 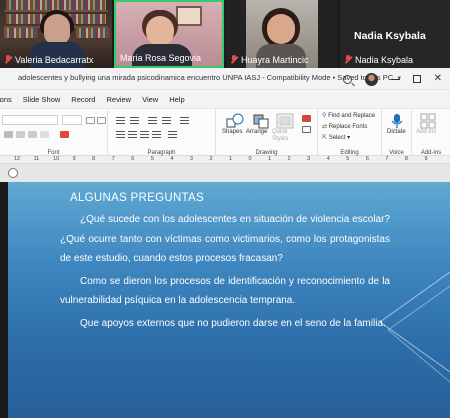 I want to click on shapes-icon, so click(x=235, y=121).